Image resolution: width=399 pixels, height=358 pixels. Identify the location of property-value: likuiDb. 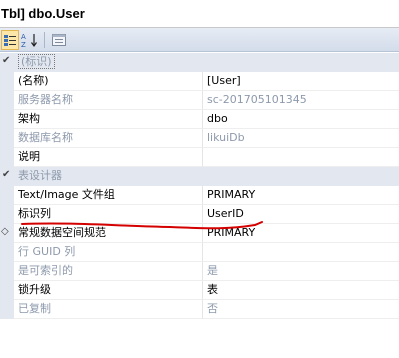
(301, 138).